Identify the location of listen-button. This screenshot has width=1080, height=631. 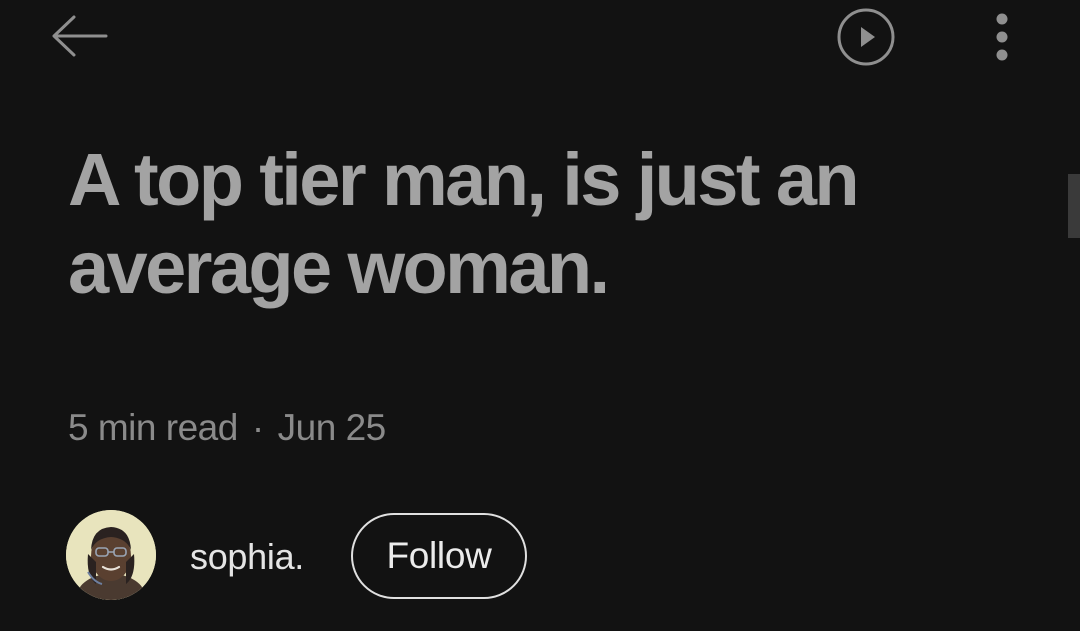
(866, 39).